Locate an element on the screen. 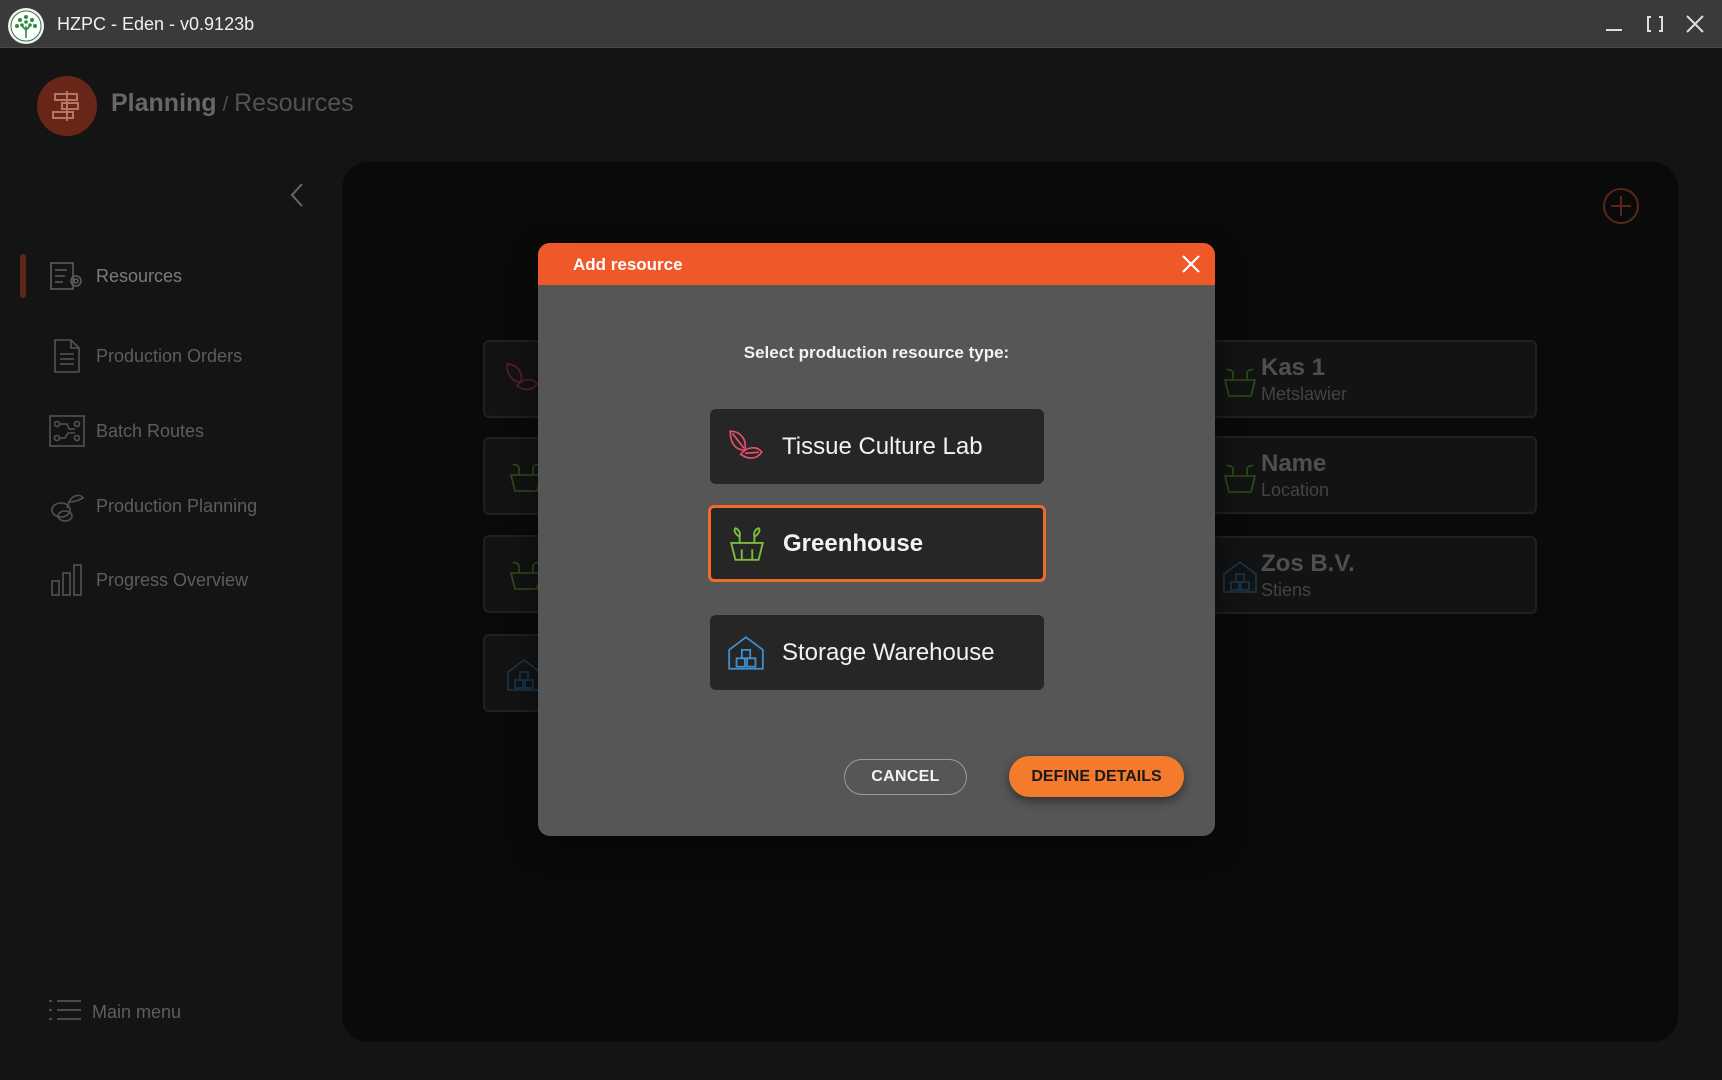 This screenshot has width=1722, height=1080. option-label: Tissue Culture Lab is located at coordinates (882, 446).